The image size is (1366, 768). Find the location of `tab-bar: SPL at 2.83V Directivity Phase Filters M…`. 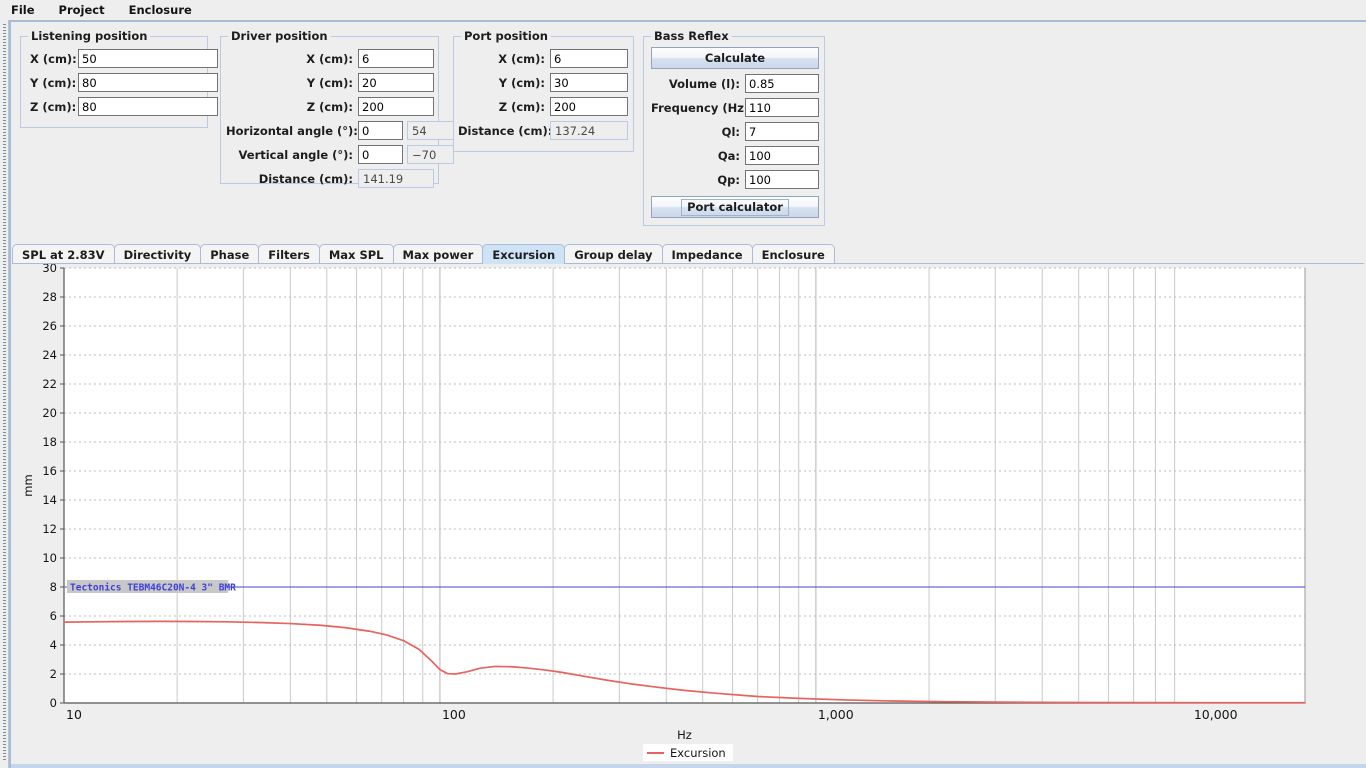

tab-bar: SPL at 2.83V Directivity Phase Filters M… is located at coordinates (682, 253).